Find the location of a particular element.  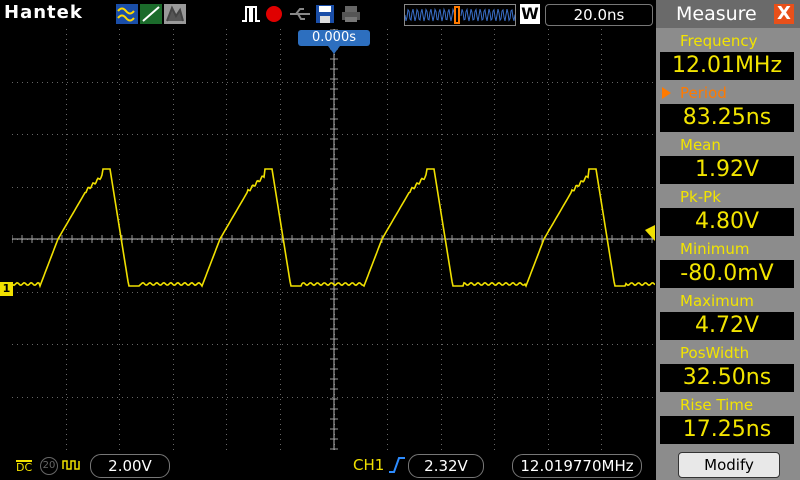

measure-item-label: Period is located at coordinates (728, 93).